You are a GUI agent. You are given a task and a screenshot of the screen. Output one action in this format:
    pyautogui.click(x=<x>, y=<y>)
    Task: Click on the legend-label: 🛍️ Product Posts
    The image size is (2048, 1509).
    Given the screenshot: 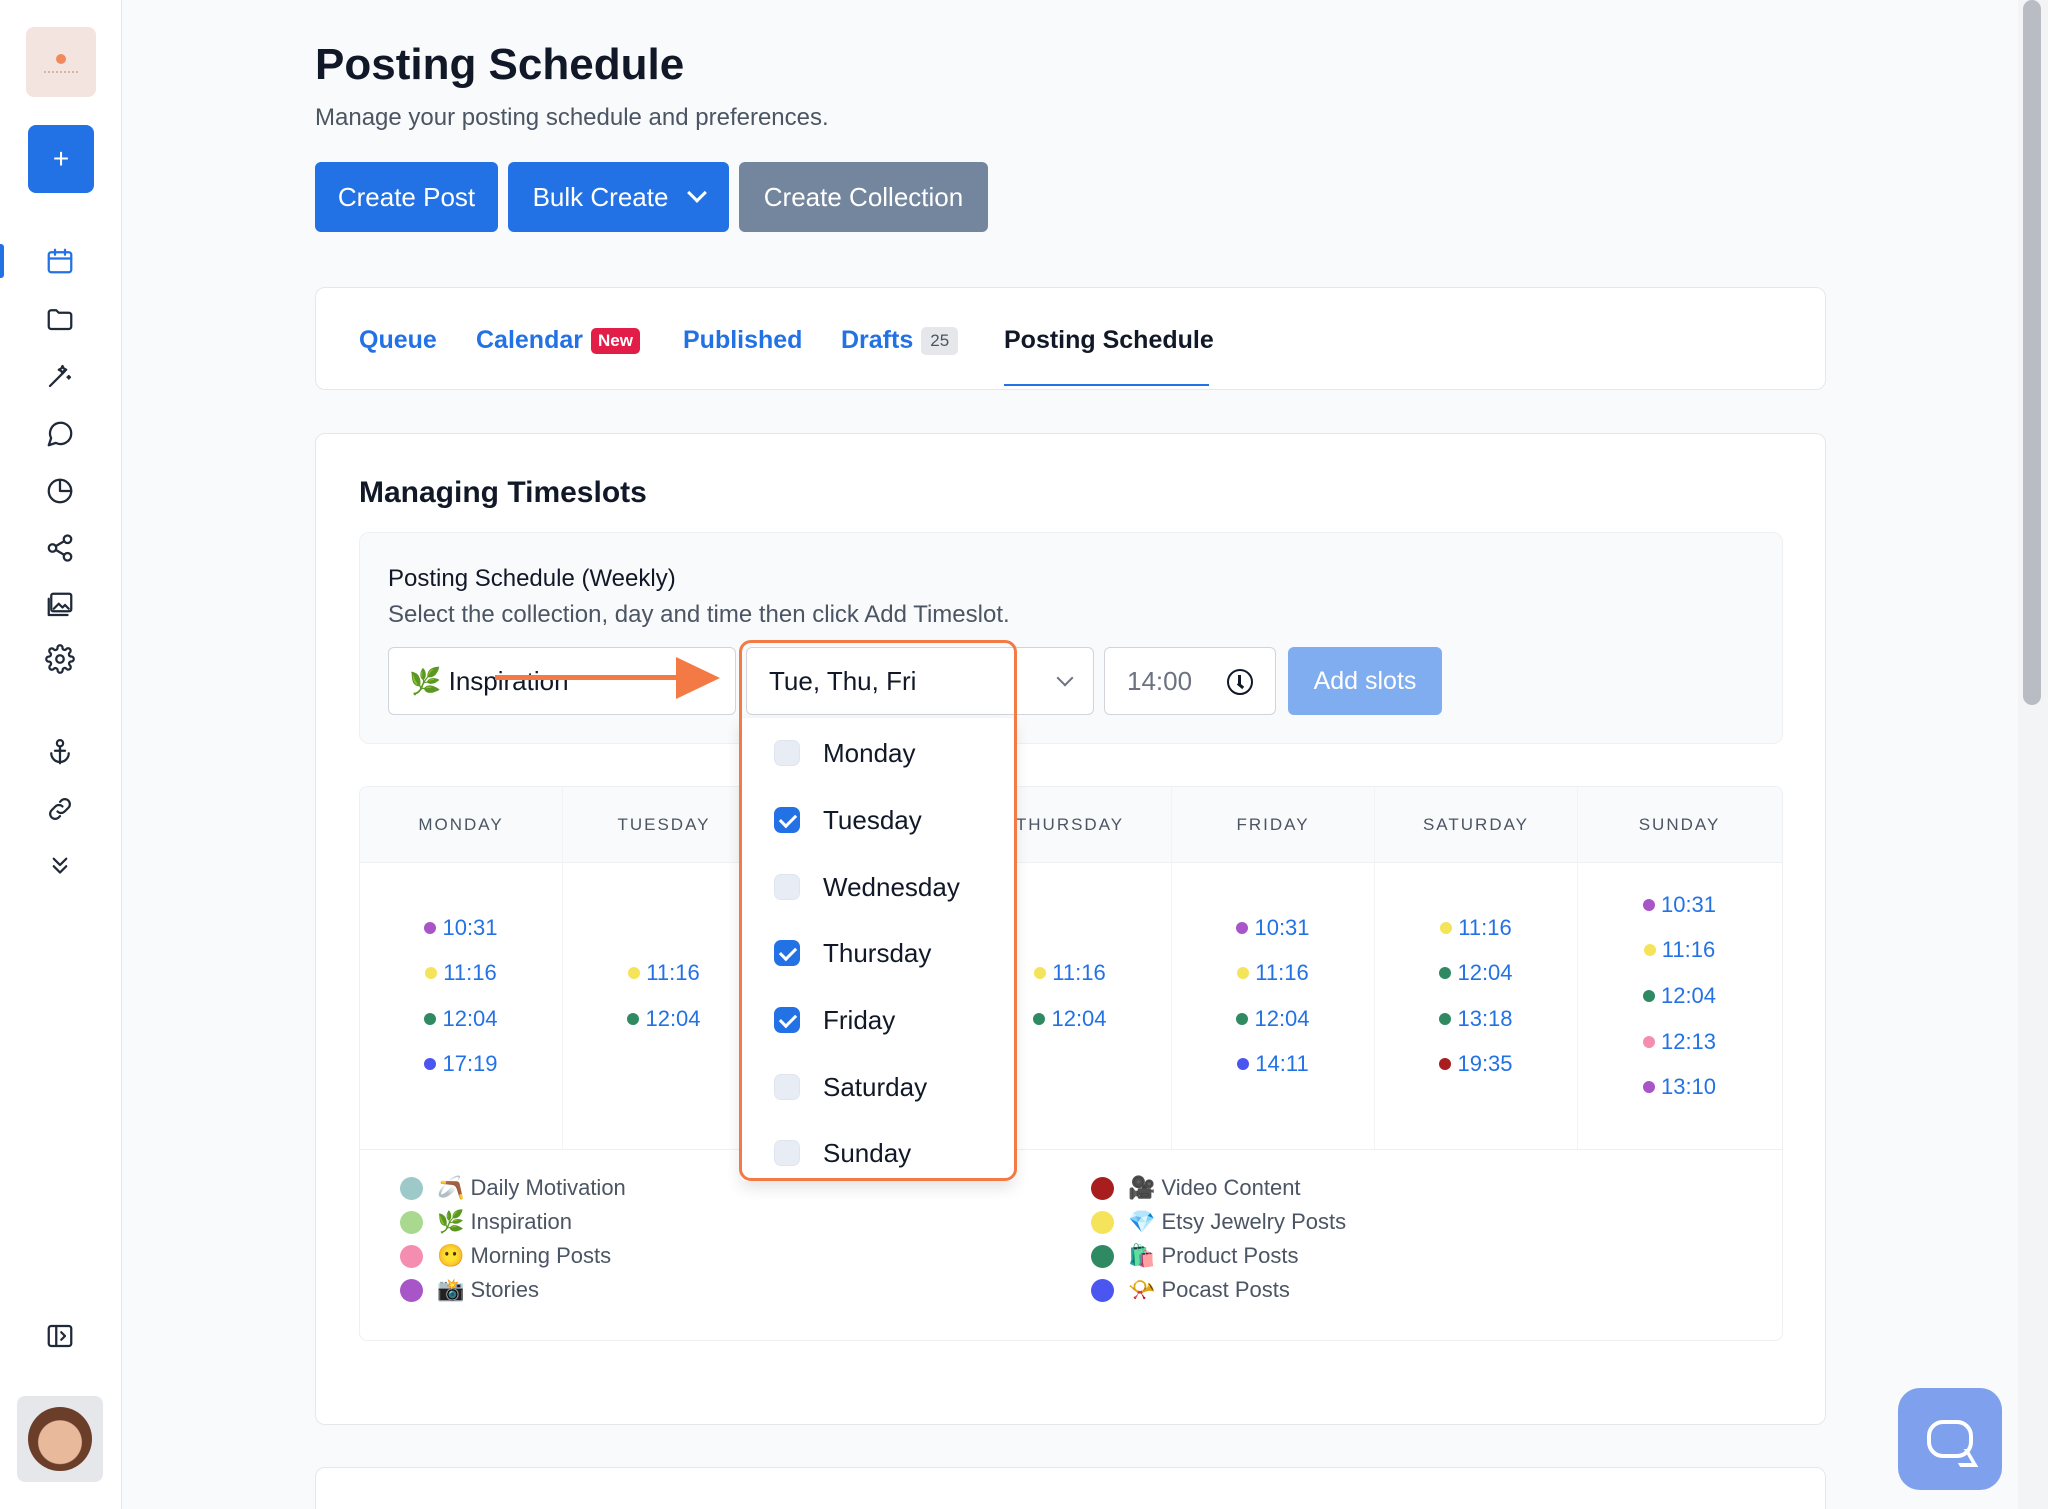 What is the action you would take?
    pyautogui.click(x=1213, y=1255)
    